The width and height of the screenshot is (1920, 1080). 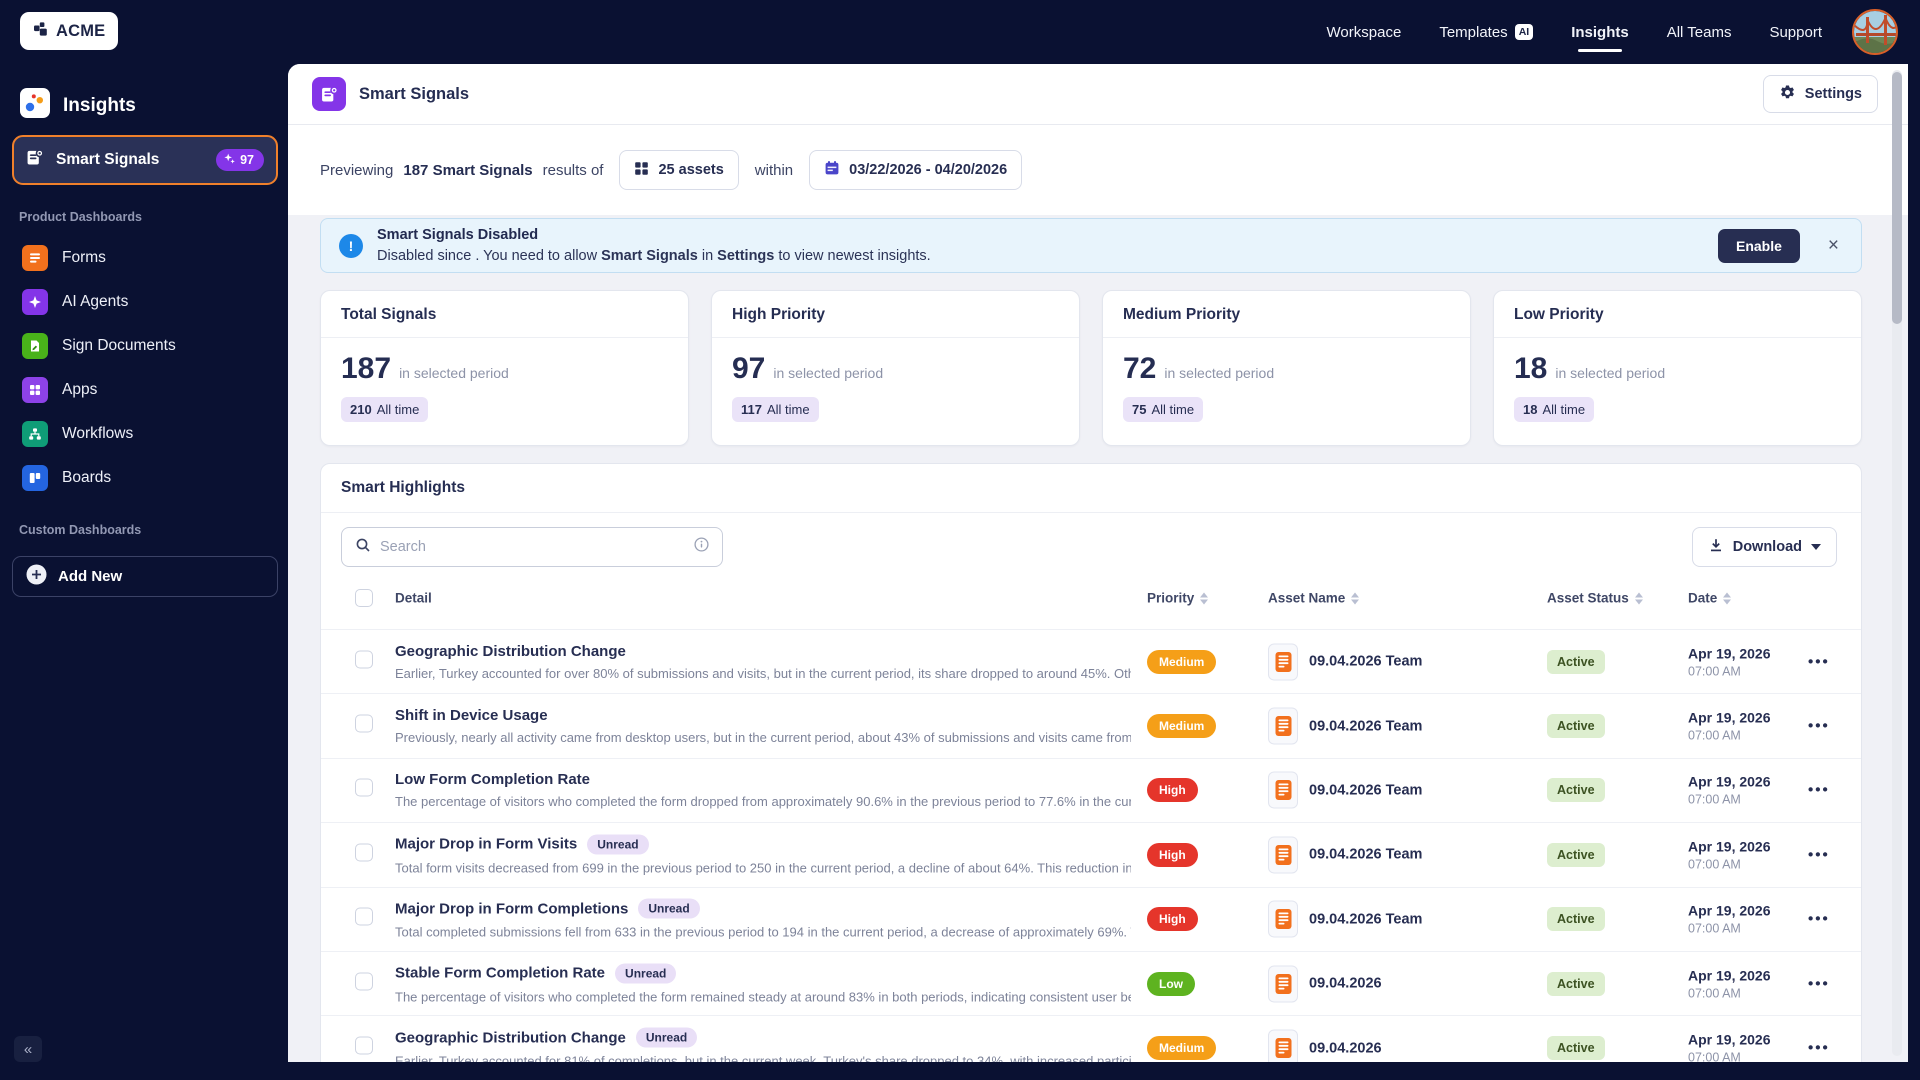 What do you see at coordinates (1172, 919) in the screenshot?
I see `priority-cell: High` at bounding box center [1172, 919].